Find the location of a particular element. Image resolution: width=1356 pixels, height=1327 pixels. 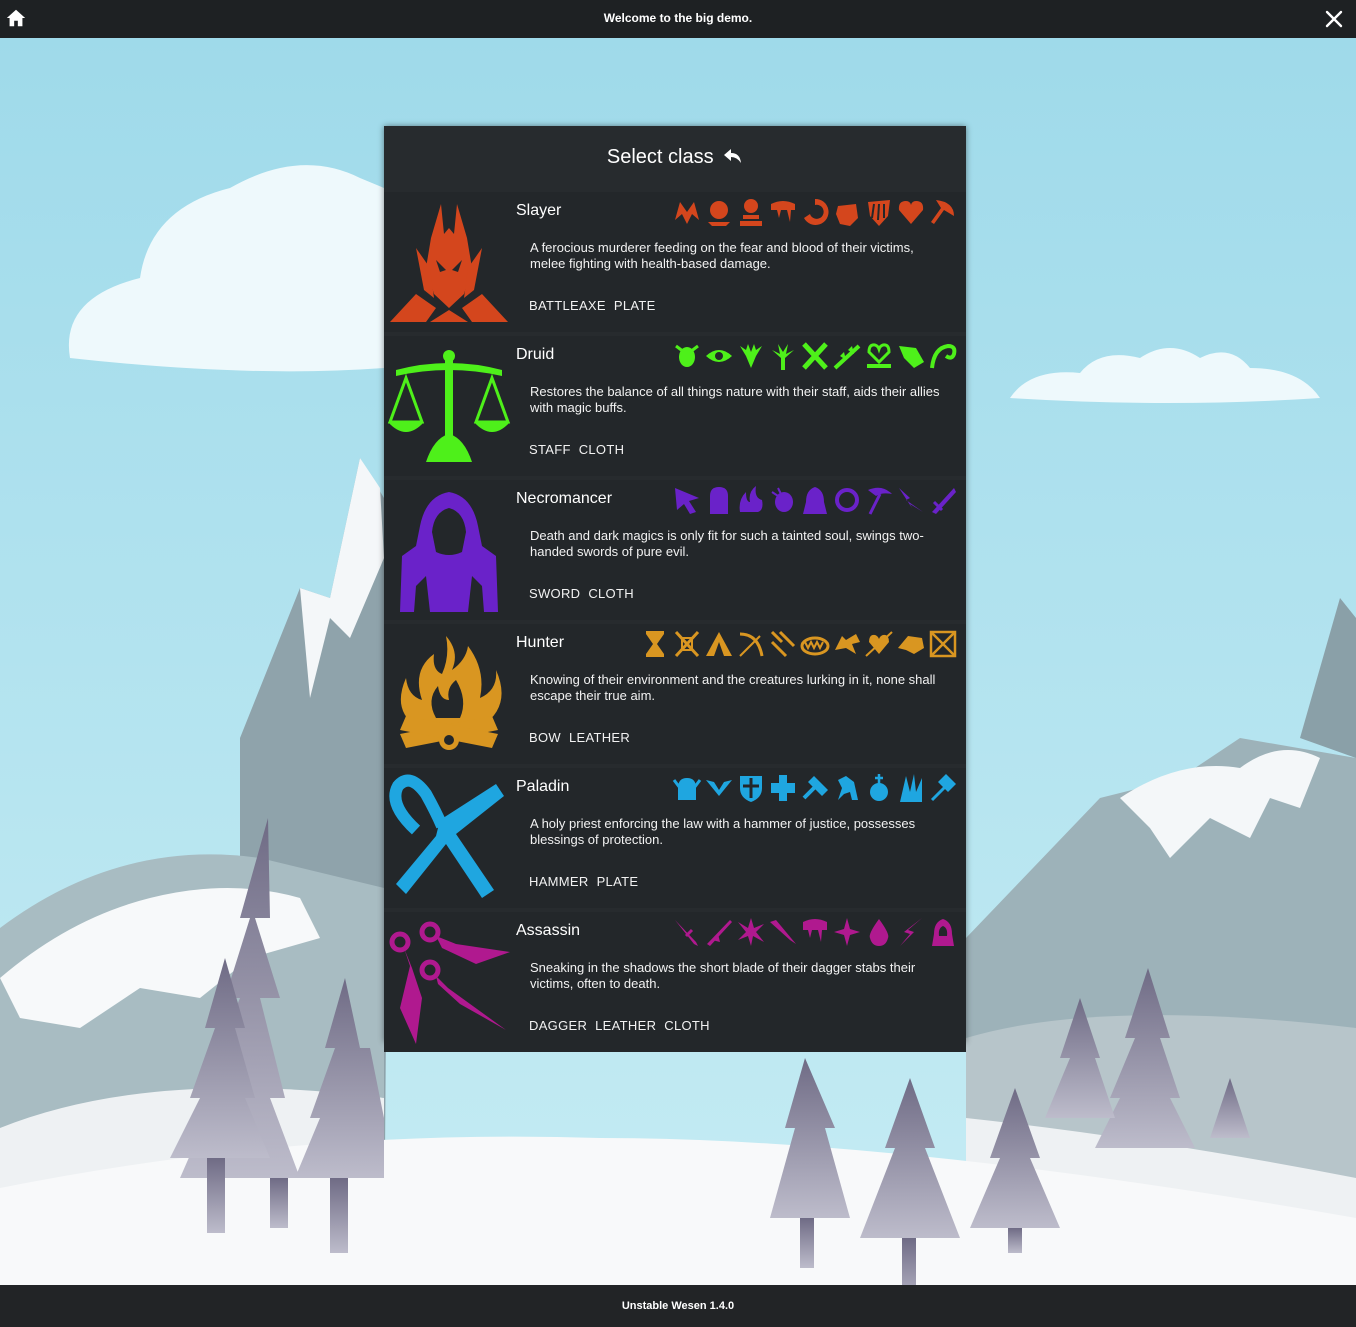

angel-wings-skill-icon is located at coordinates (719, 788).